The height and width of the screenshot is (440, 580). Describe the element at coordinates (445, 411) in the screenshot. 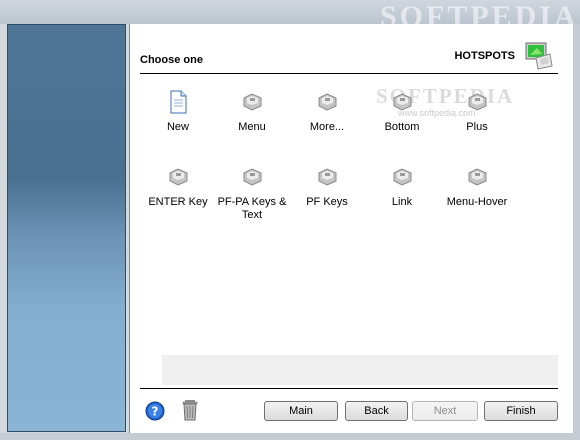

I see `next-button: Next` at that location.